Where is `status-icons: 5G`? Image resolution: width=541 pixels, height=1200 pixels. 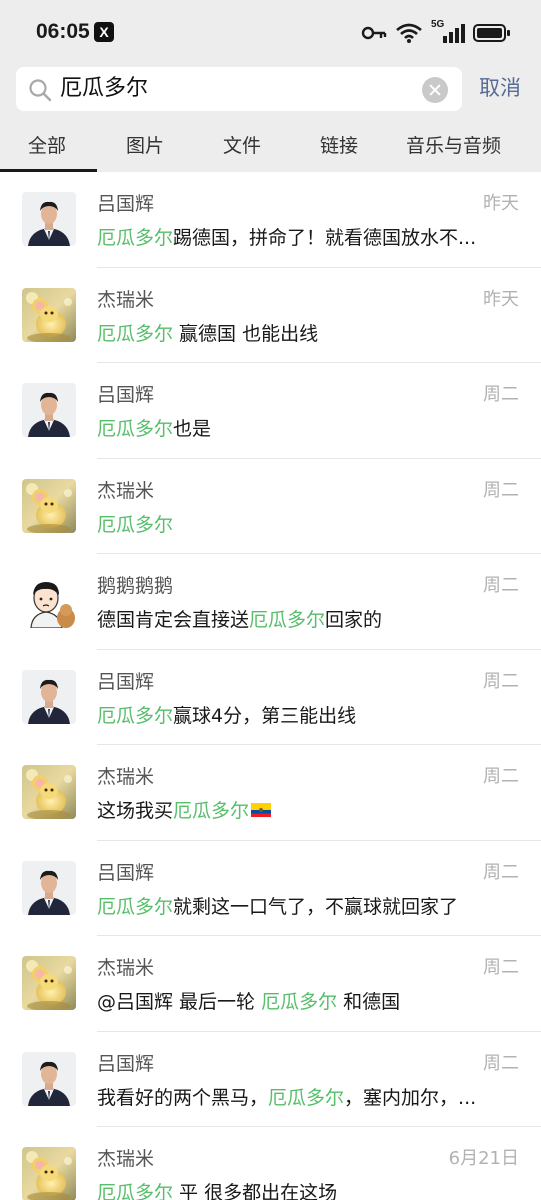
status-icons: 5G is located at coordinates (436, 32).